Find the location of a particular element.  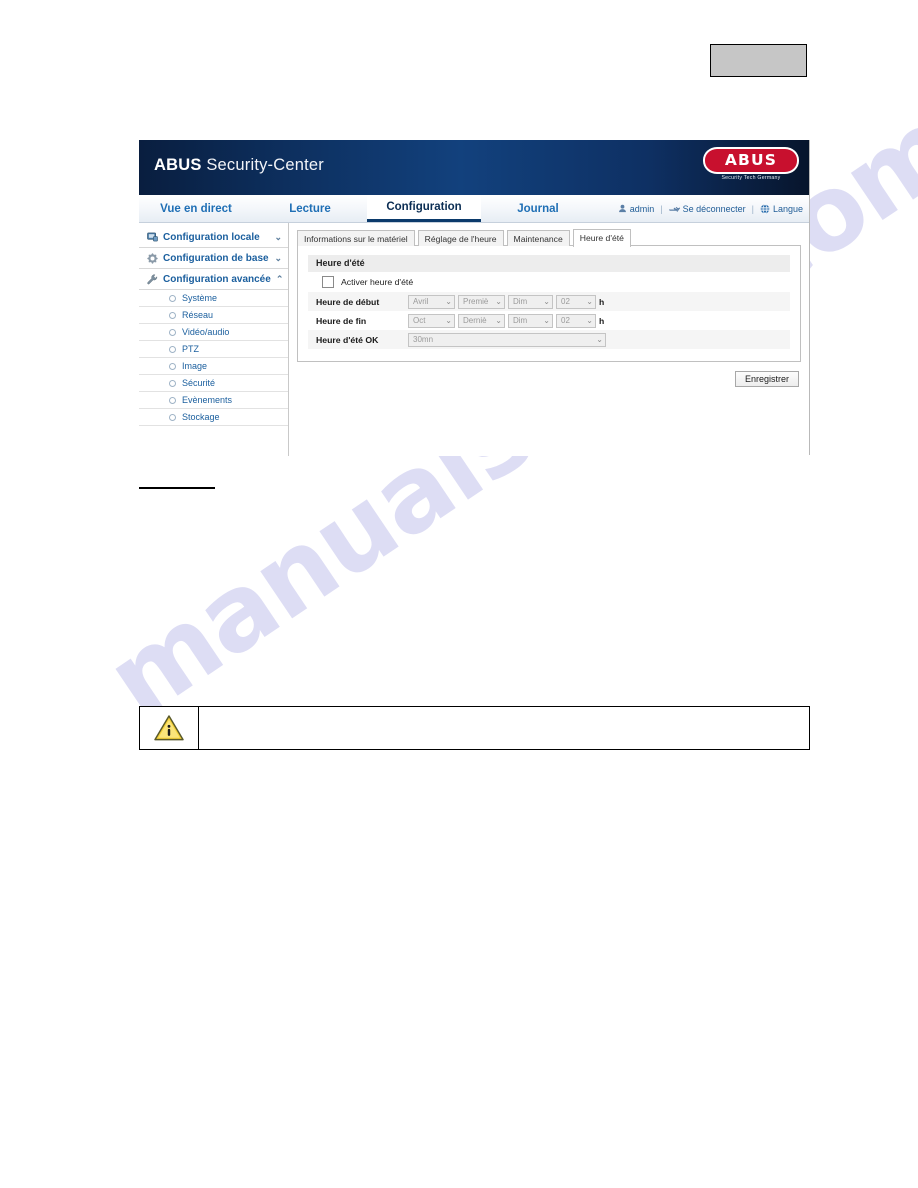

row-dst-offset: Heure d'été OK 30mn ⌄ is located at coordinates (549, 339).